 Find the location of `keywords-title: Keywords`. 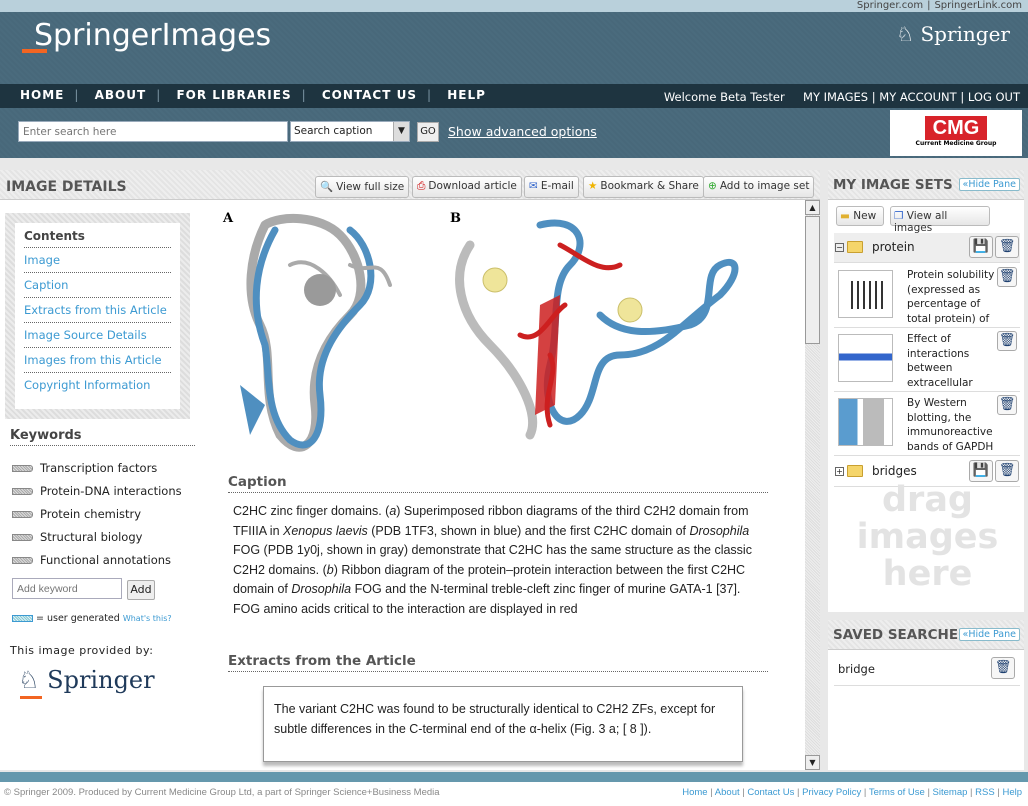

keywords-title: Keywords is located at coordinates (102, 437).